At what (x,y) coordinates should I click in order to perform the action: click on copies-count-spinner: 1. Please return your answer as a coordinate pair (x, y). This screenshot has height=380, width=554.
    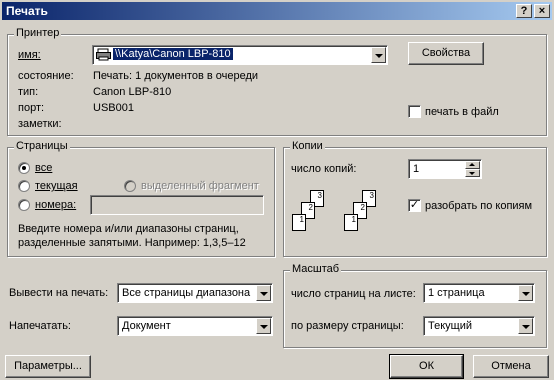
    Looking at the image, I should click on (445, 169).